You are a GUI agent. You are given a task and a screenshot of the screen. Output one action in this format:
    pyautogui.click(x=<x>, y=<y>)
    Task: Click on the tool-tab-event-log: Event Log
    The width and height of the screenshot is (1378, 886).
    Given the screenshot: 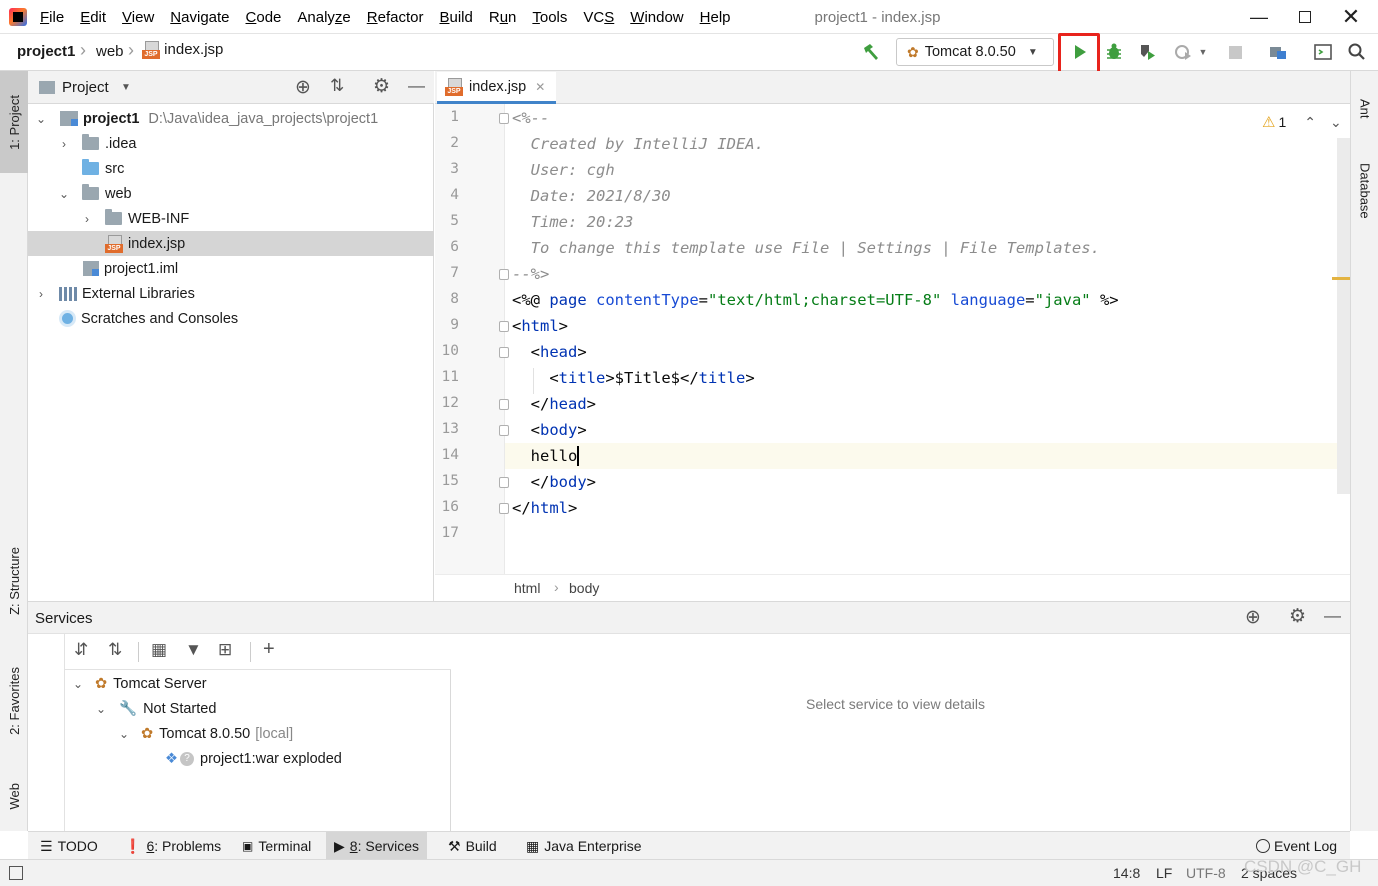 What is the action you would take?
    pyautogui.click(x=1296, y=846)
    